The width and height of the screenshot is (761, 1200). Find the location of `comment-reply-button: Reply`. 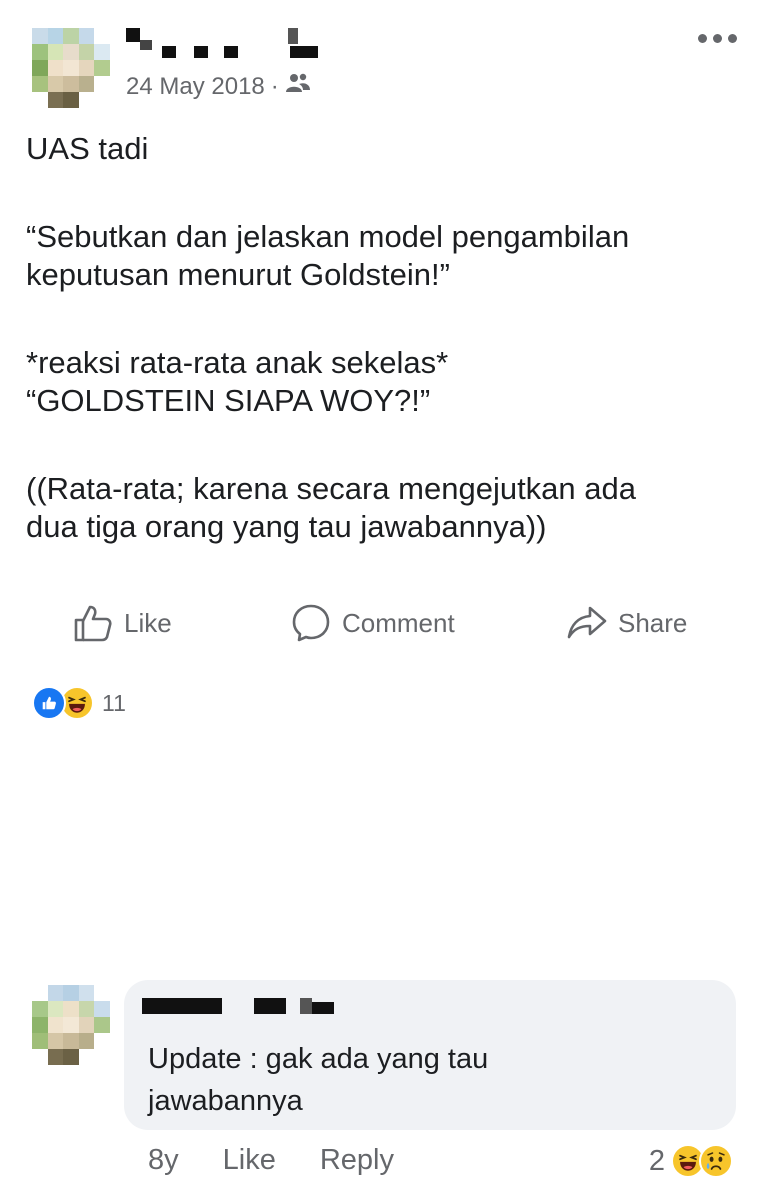

comment-reply-button: Reply is located at coordinates (357, 1160).